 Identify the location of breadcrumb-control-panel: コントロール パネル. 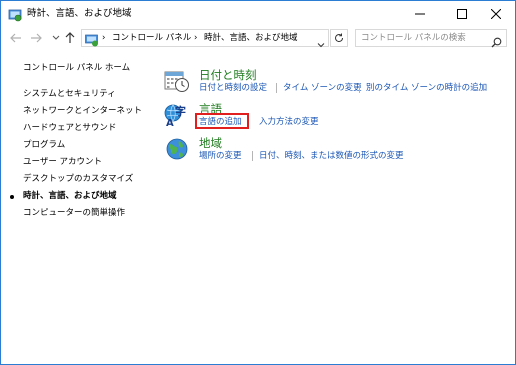
(151, 38).